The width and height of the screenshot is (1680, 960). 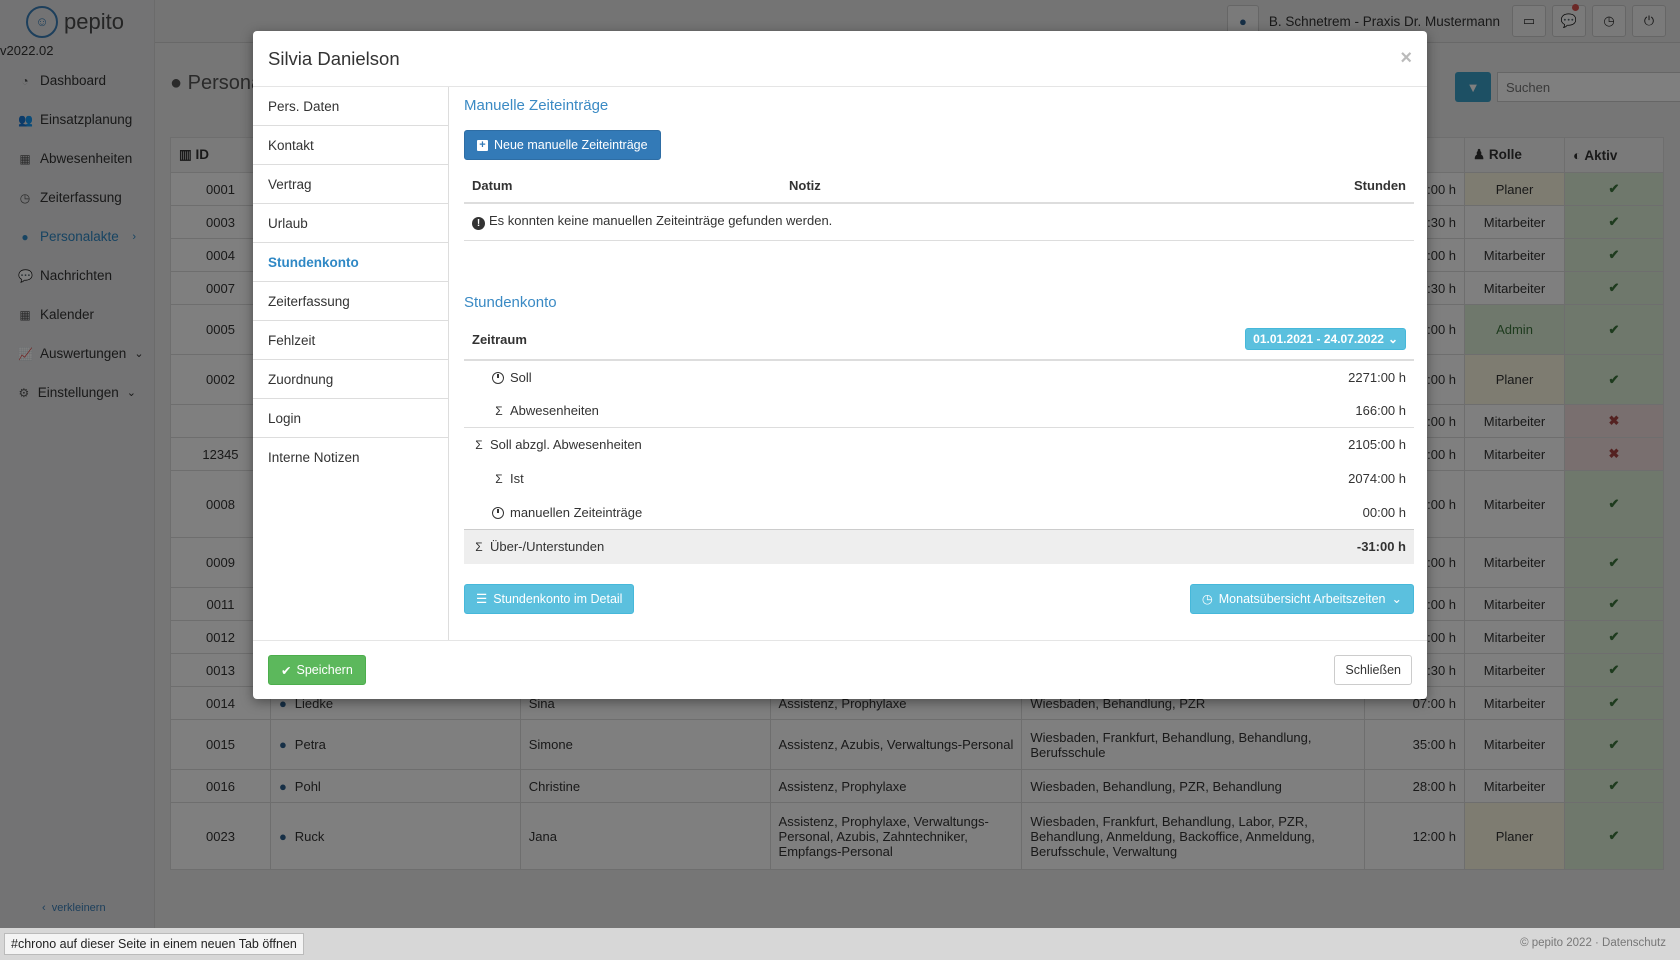 What do you see at coordinates (547, 547) in the screenshot?
I see `row-label-text: Über-/Unterstunden` at bounding box center [547, 547].